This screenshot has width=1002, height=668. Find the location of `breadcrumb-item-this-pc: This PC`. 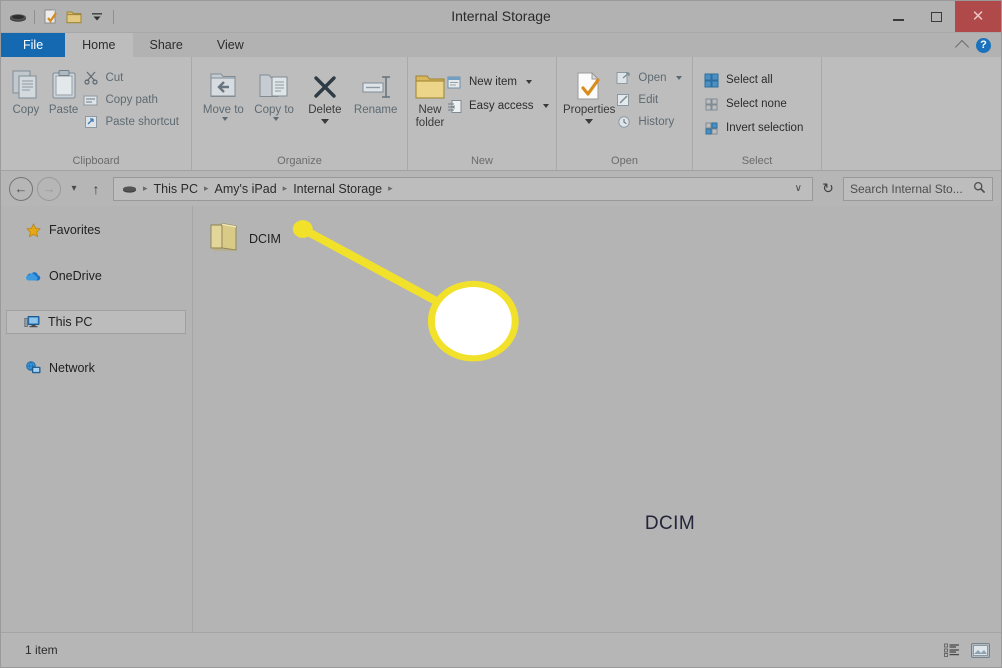

breadcrumb-item-this-pc: This PC is located at coordinates (176, 189).